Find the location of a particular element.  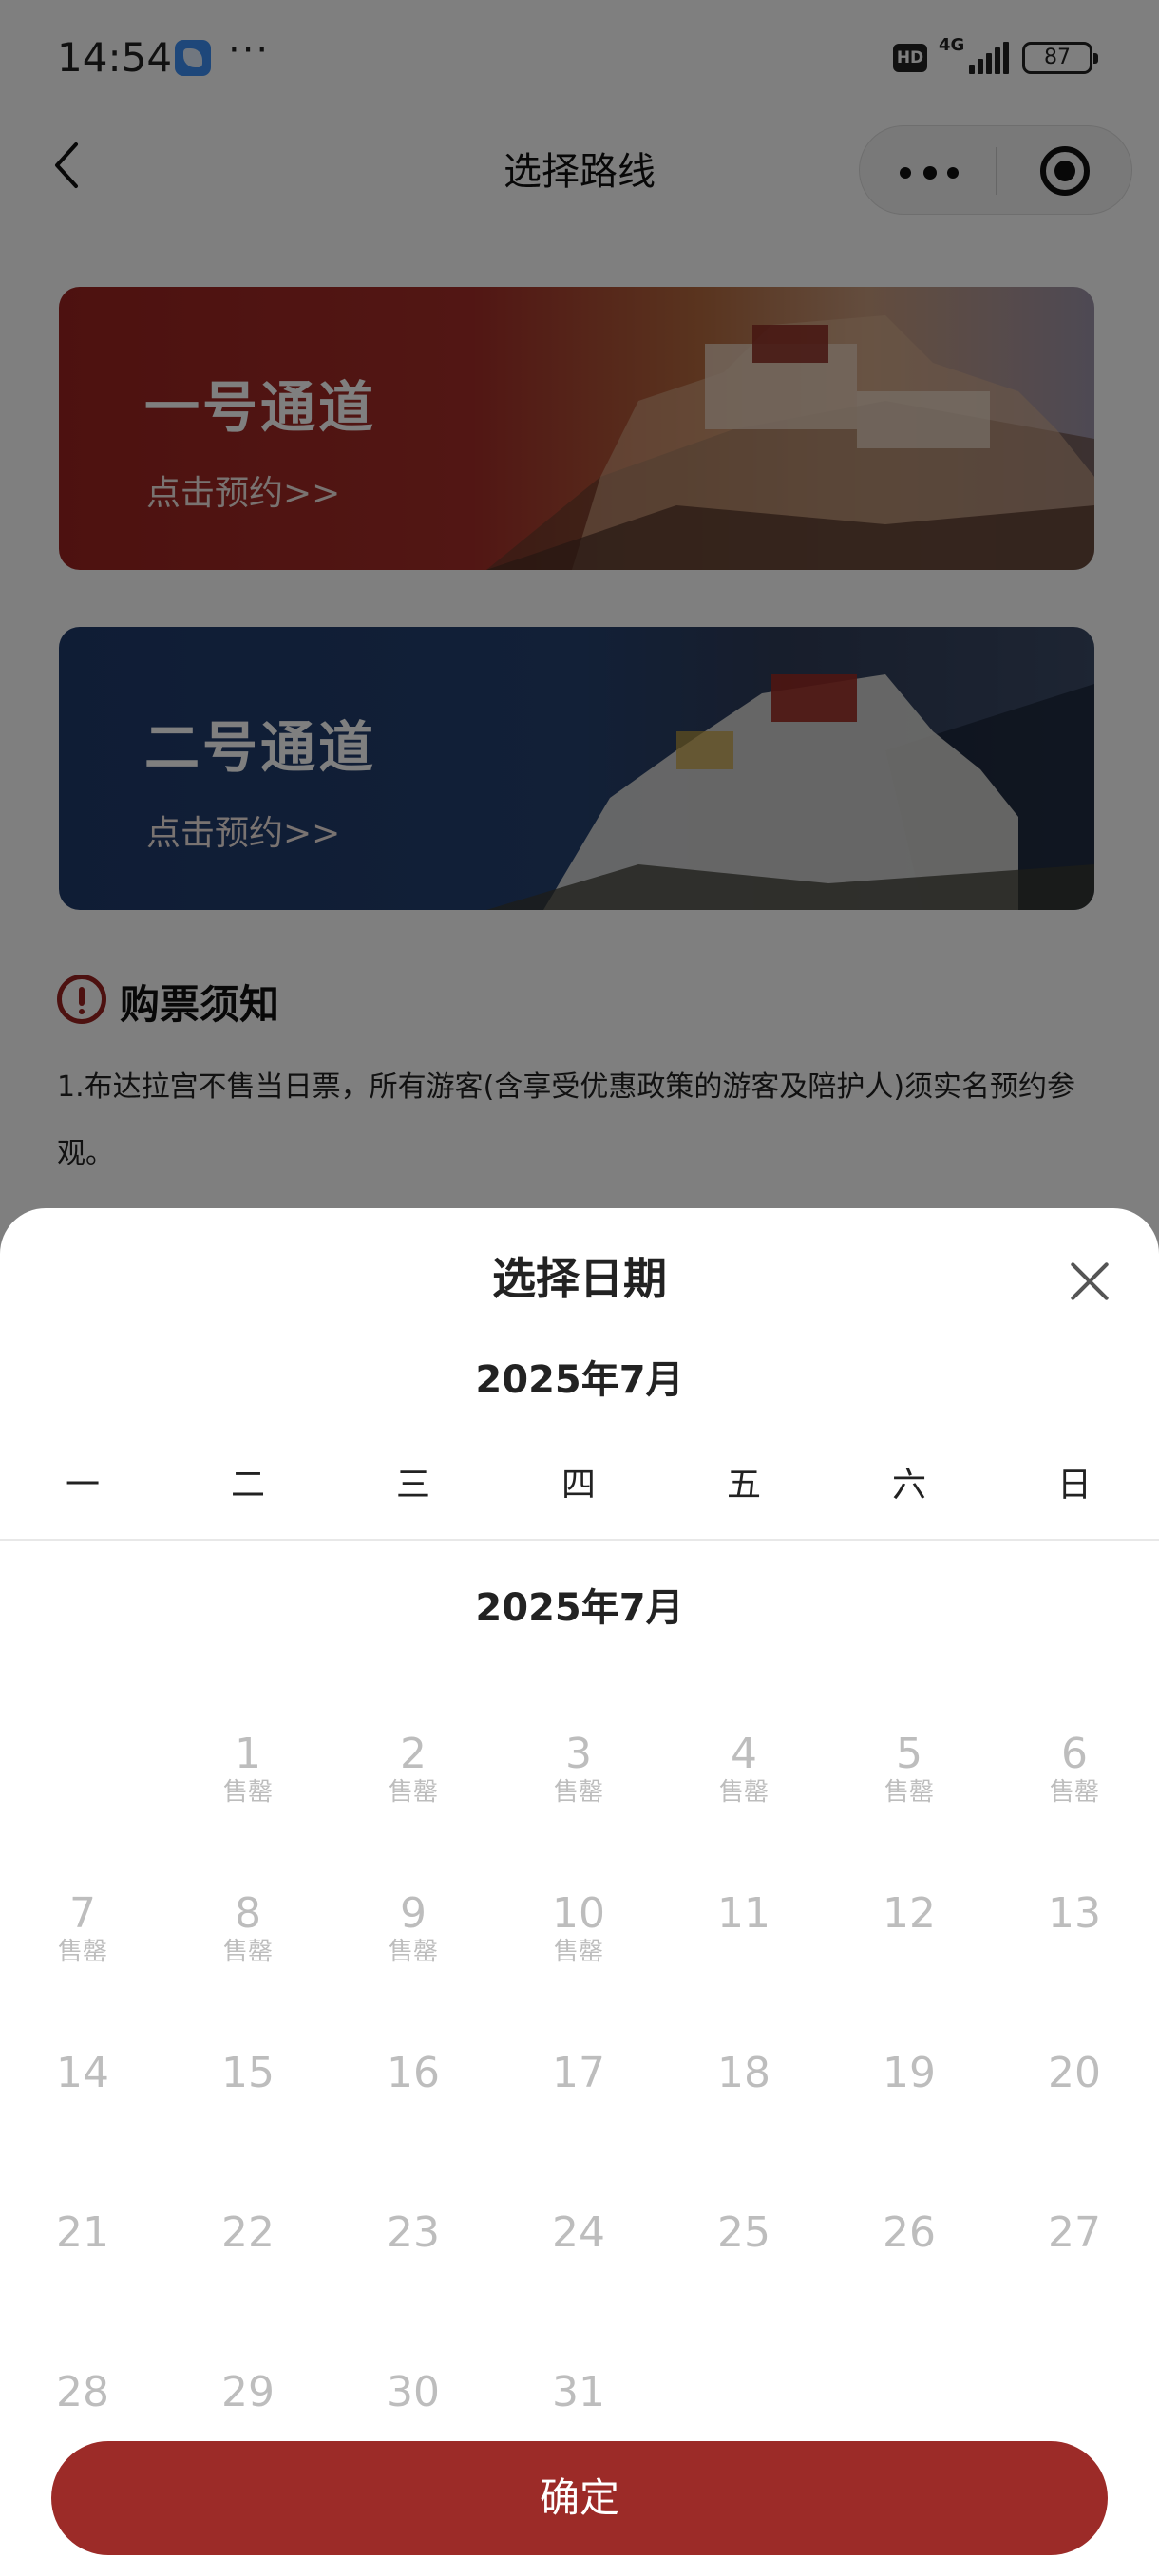

day-number: 19 is located at coordinates (909, 2073).